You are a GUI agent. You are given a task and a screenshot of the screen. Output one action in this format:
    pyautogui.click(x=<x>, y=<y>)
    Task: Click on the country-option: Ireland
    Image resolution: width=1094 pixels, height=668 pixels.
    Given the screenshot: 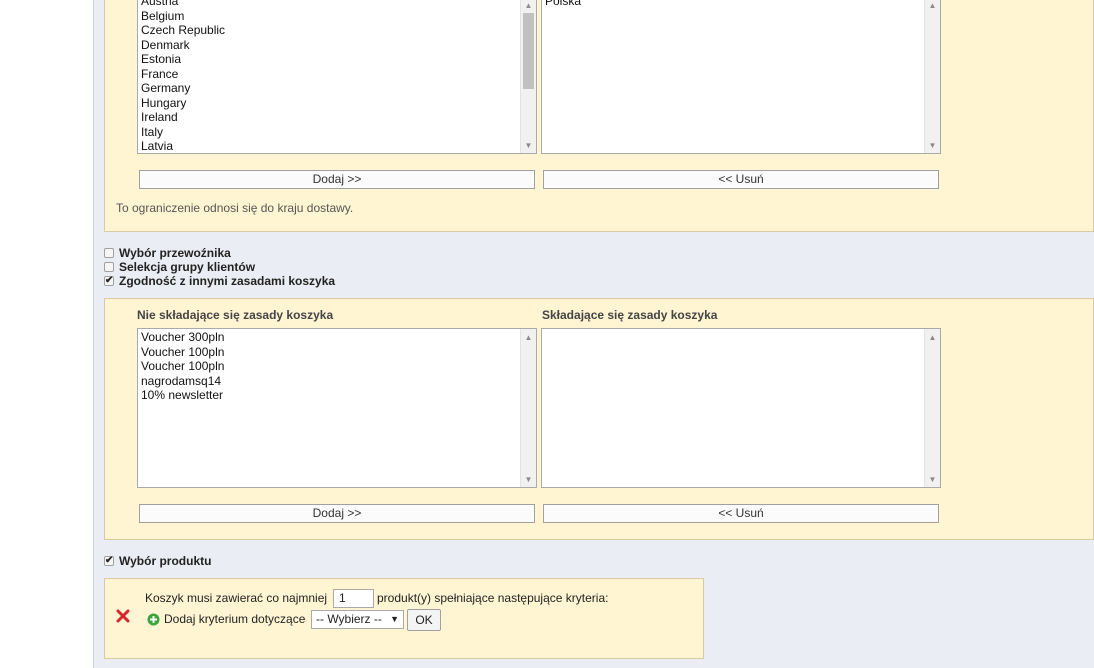 What is the action you would take?
    pyautogui.click(x=337, y=117)
    